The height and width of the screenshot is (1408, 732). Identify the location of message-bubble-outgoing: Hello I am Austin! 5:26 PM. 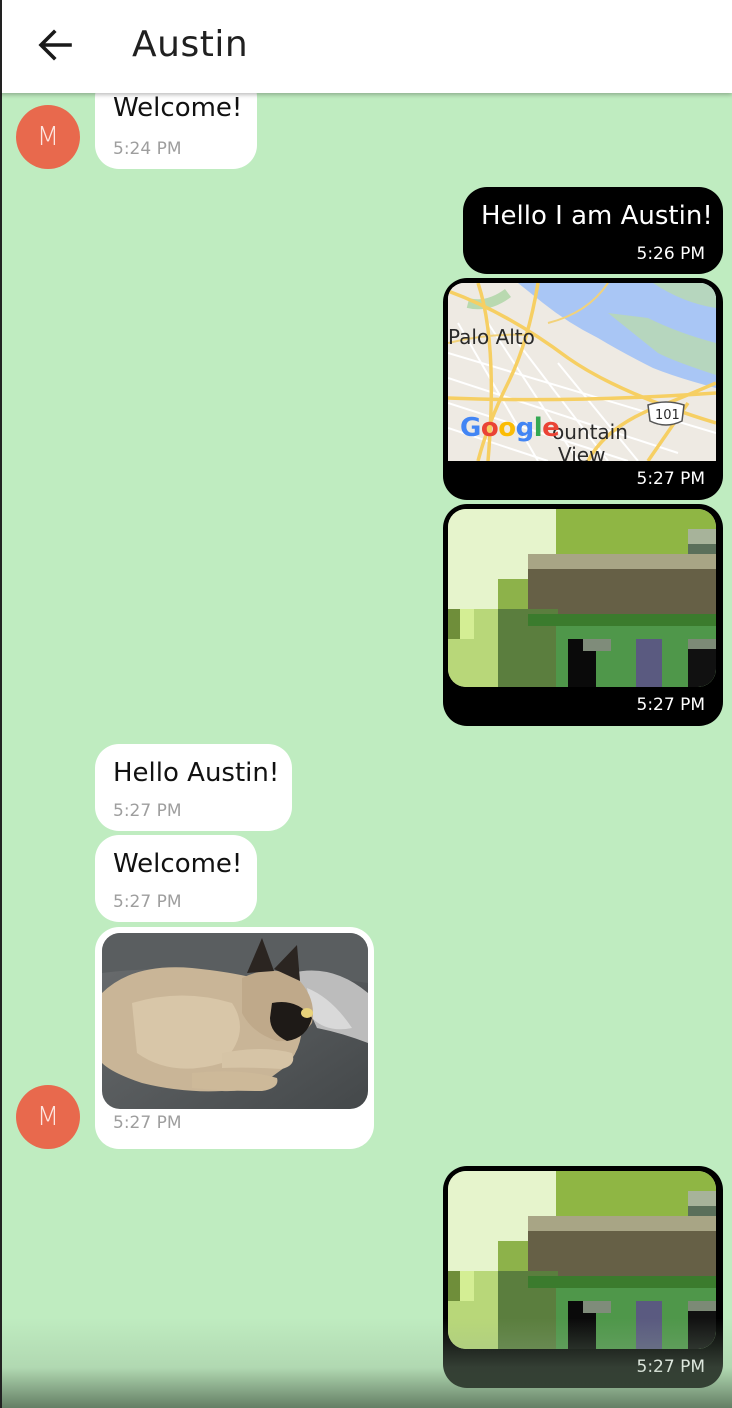
(593, 230).